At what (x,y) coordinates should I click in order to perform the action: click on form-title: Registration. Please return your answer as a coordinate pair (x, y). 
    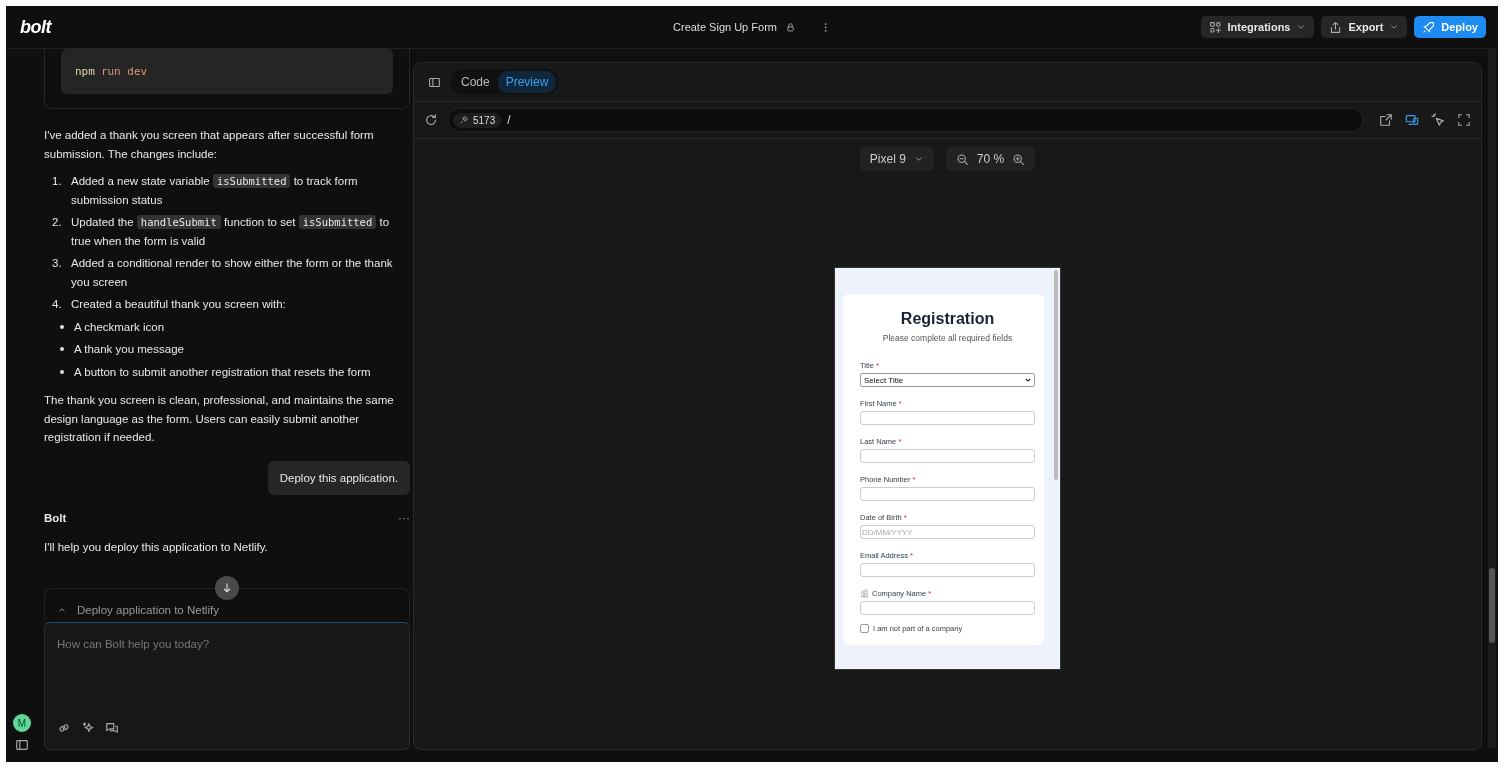
    Looking at the image, I should click on (947, 319).